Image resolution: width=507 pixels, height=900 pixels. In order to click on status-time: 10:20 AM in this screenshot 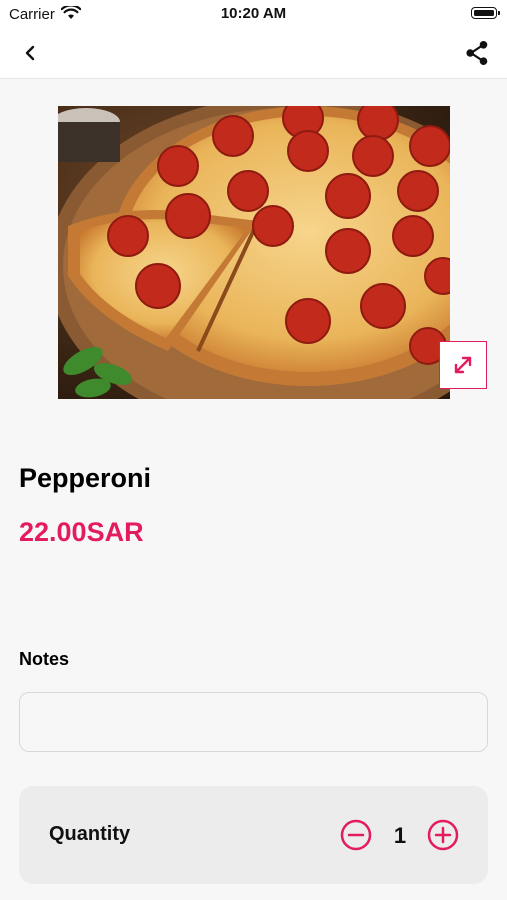, I will do `click(253, 13)`.